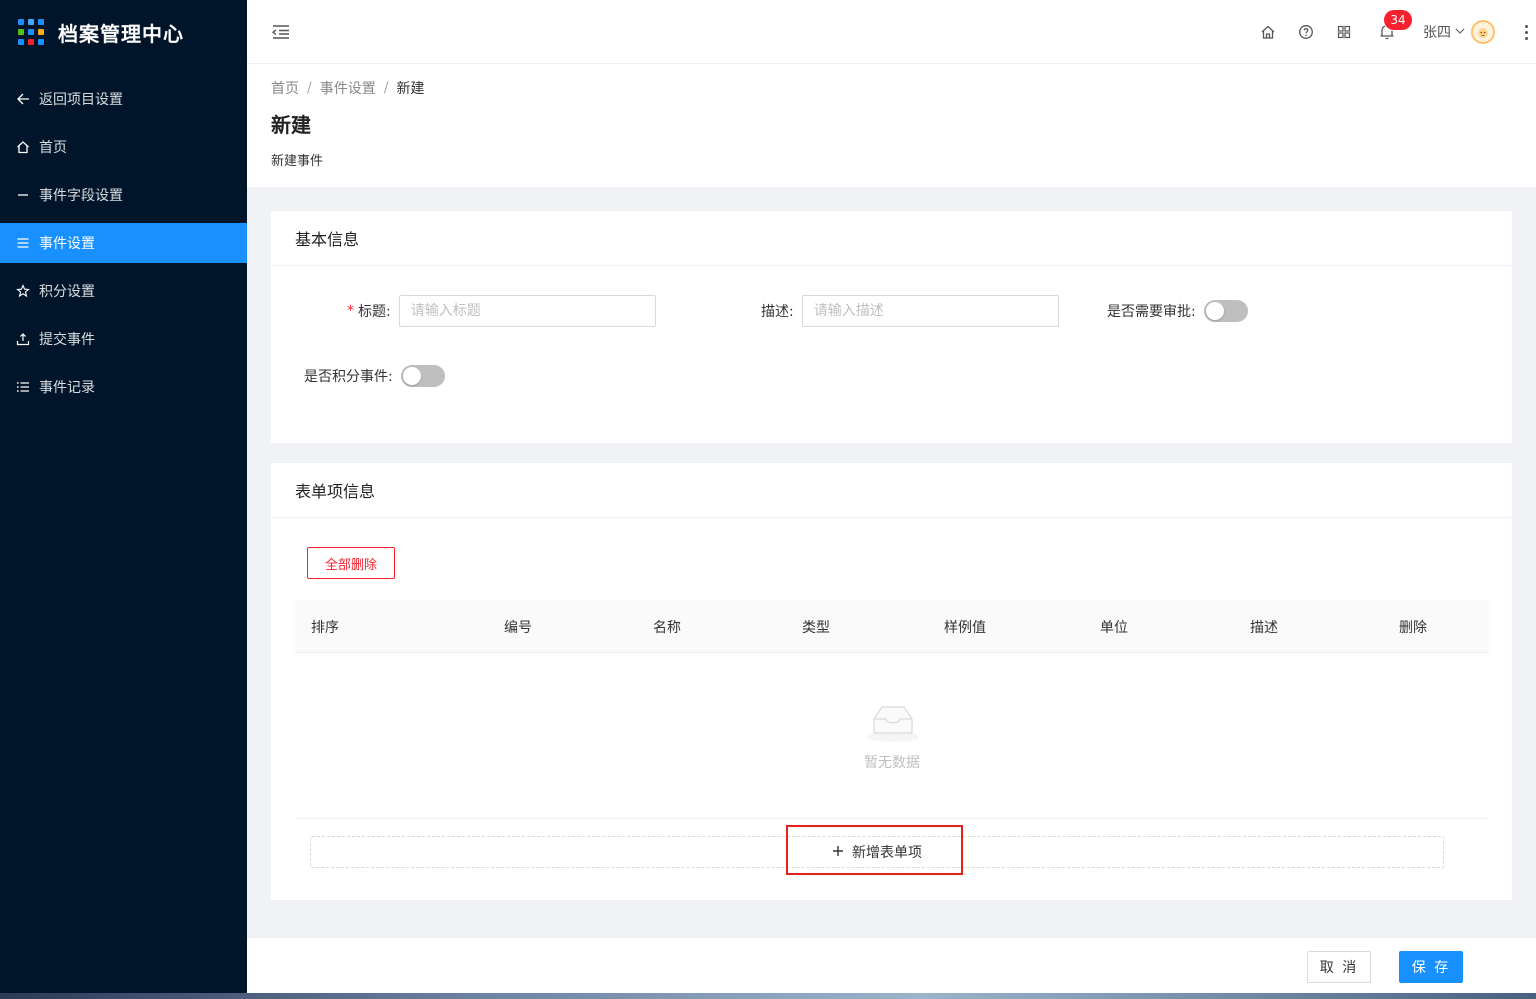 This screenshot has height=999, width=1536. What do you see at coordinates (23, 291) in the screenshot?
I see `star-icon` at bounding box center [23, 291].